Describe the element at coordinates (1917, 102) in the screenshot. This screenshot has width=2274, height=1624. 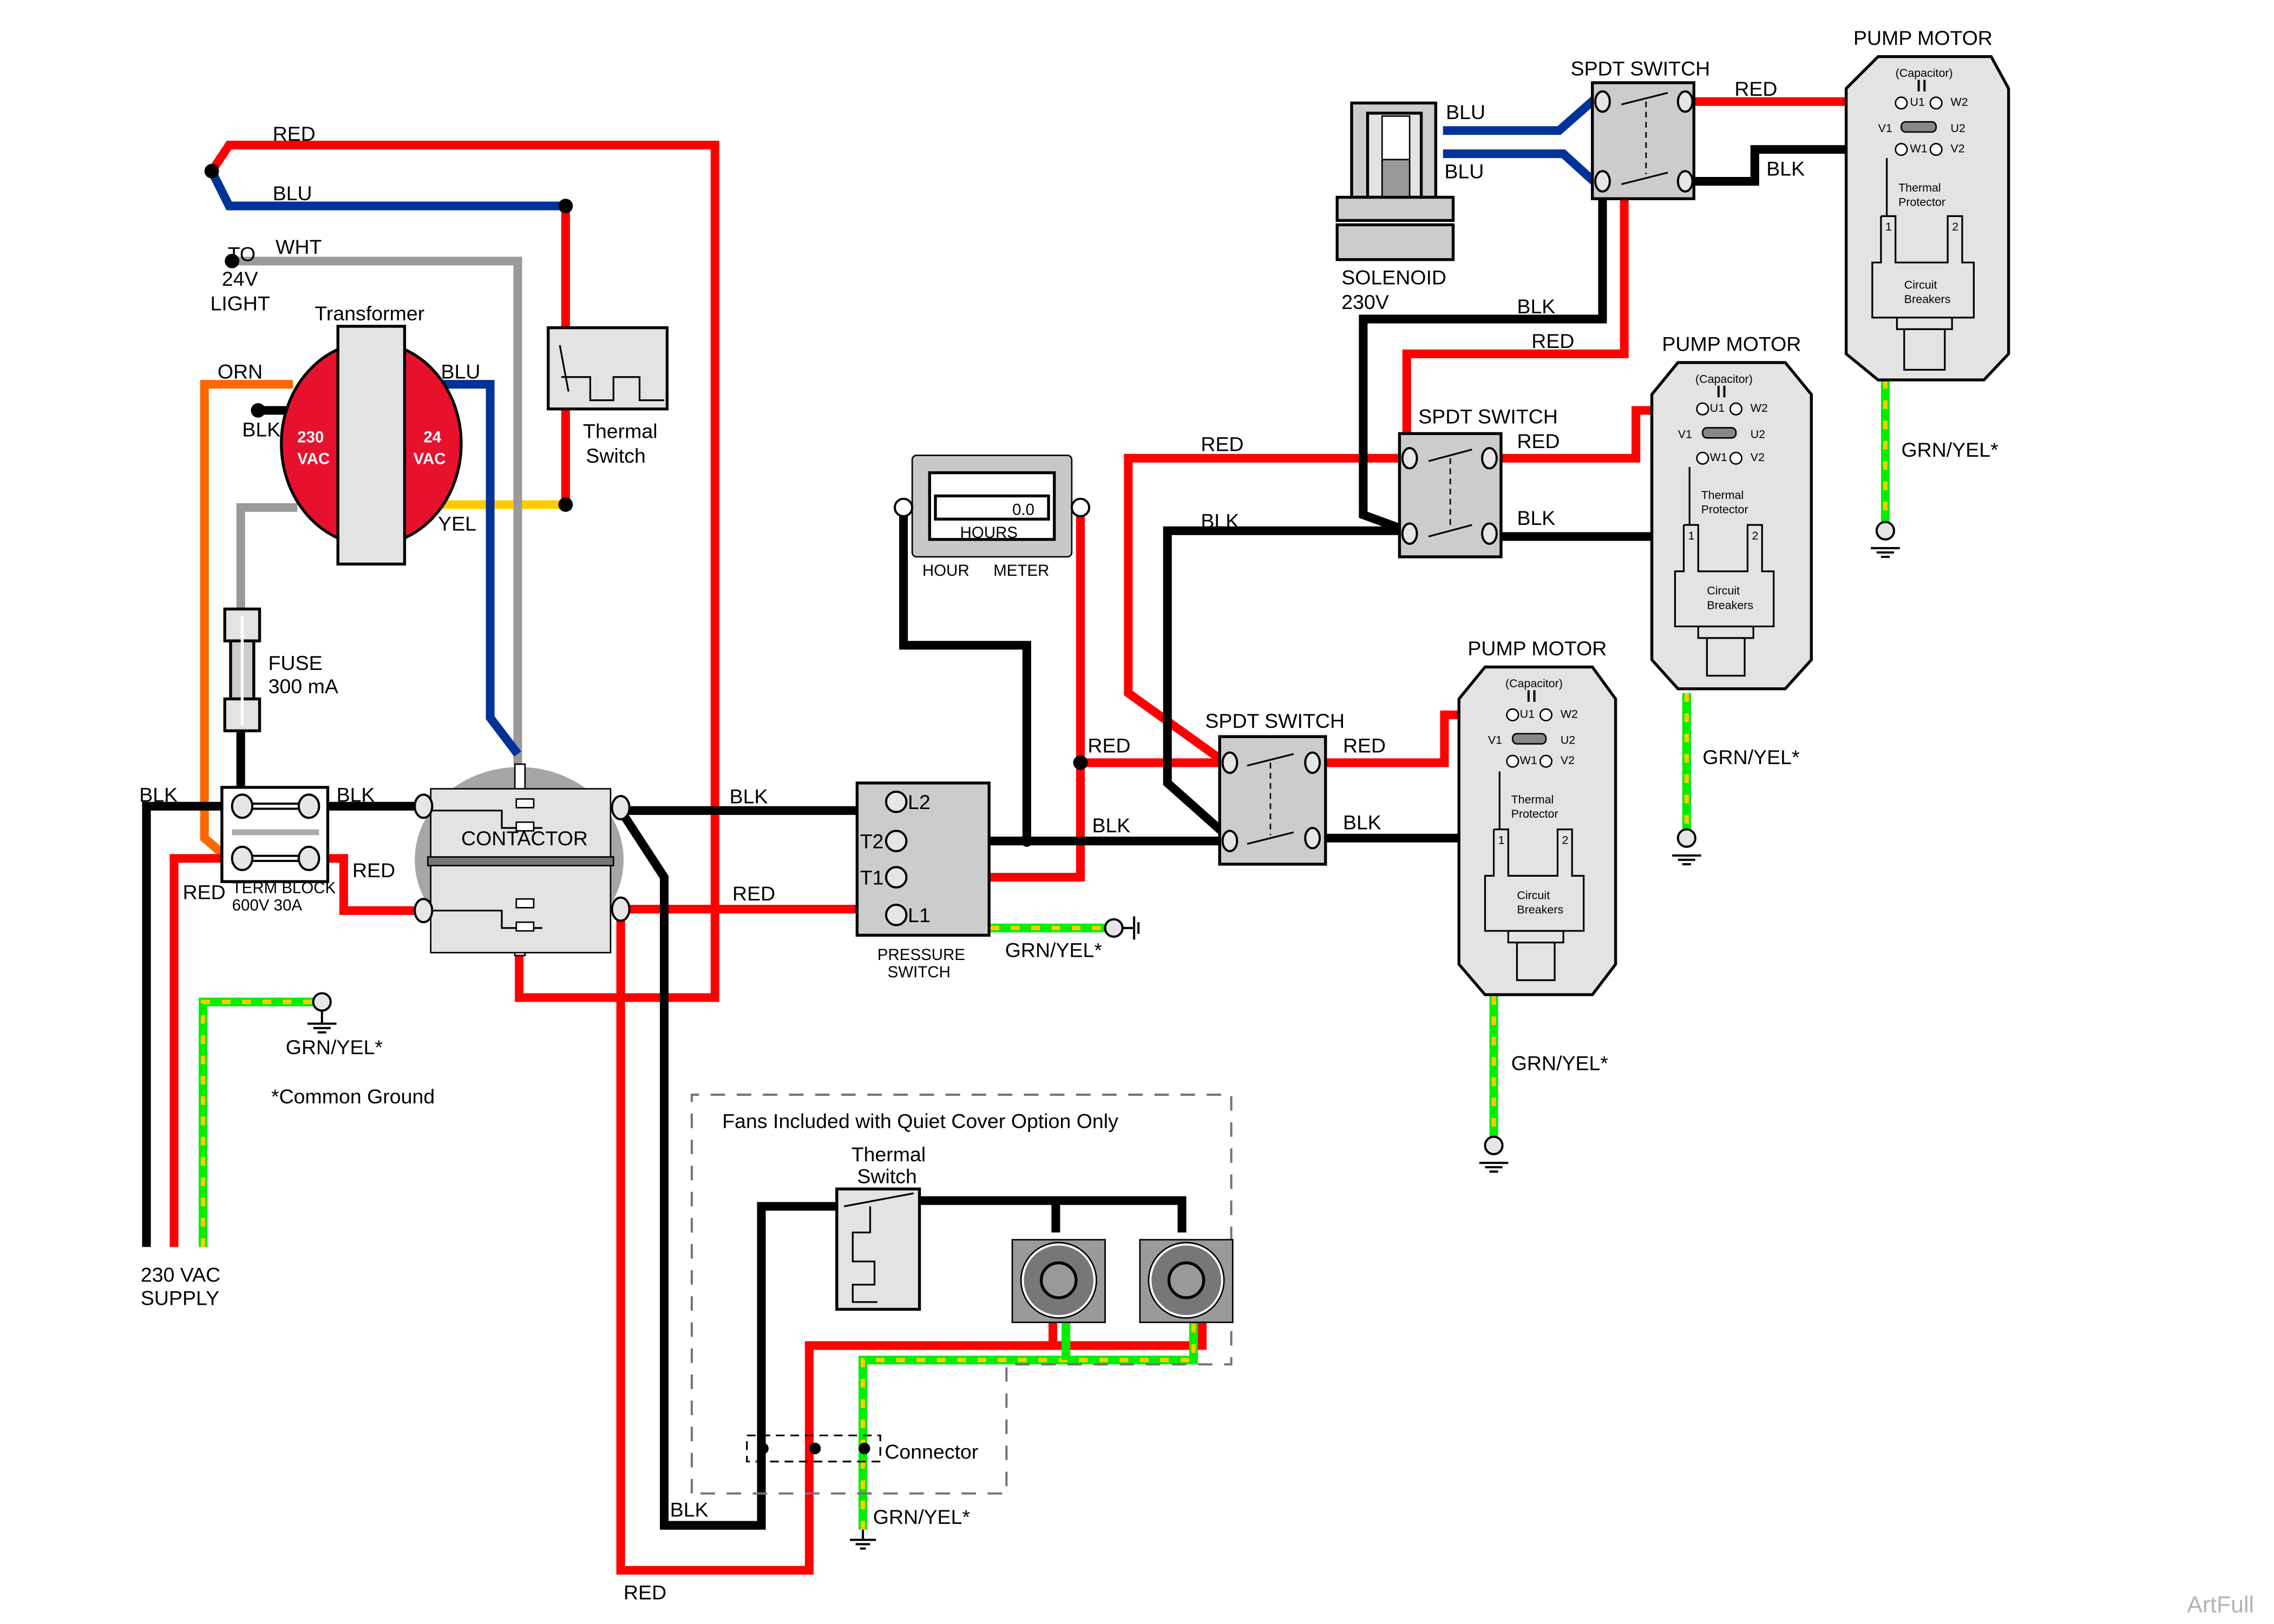
I see `terminal-u1: U1` at that location.